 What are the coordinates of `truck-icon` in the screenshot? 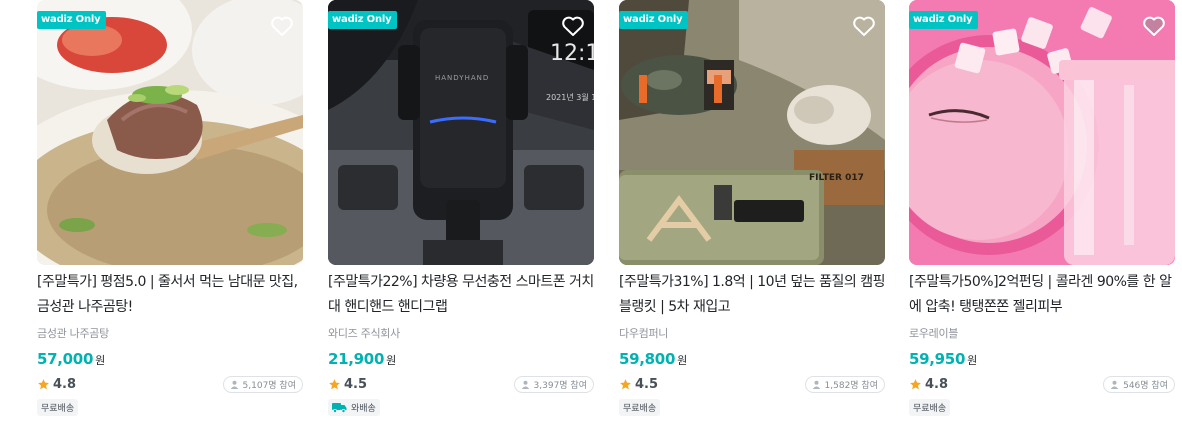 It's located at (339, 408).